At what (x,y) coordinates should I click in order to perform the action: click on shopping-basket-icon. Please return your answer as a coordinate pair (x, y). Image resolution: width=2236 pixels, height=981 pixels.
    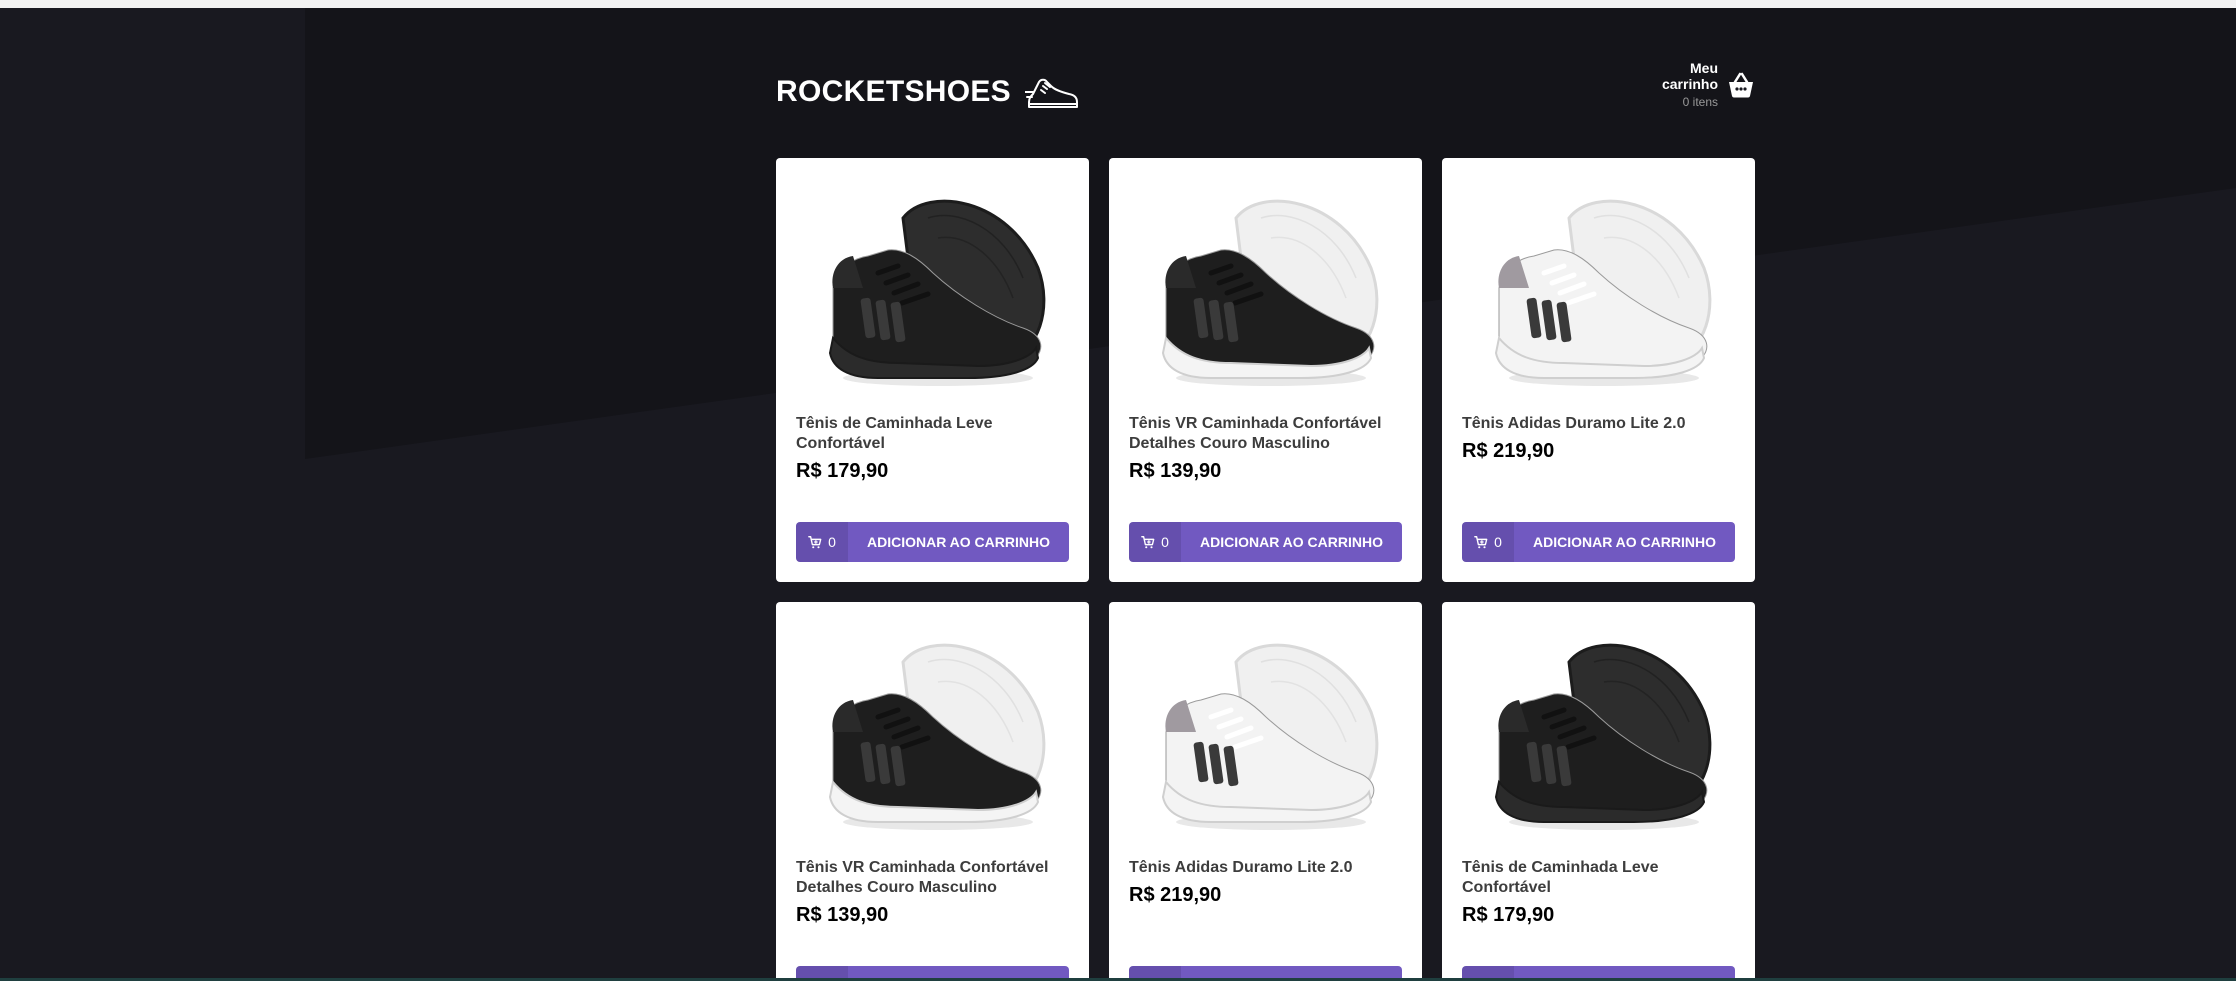
    Looking at the image, I should click on (1741, 84).